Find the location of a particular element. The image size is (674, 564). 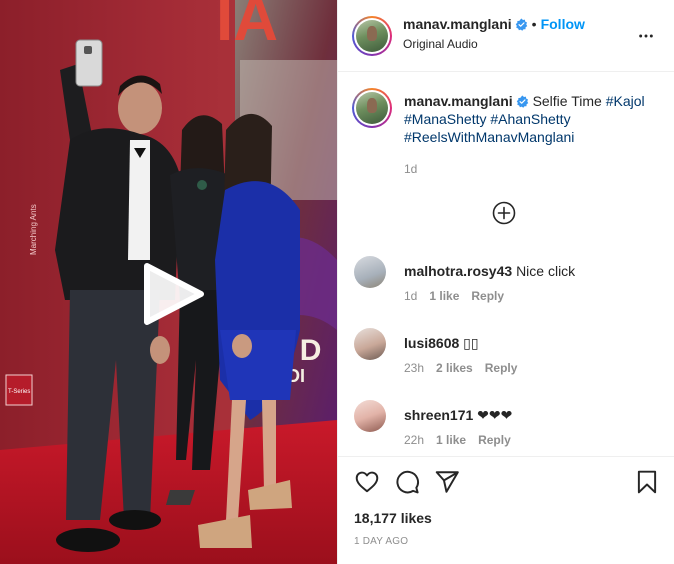

backdrop-letters: IA is located at coordinates (247, 27).